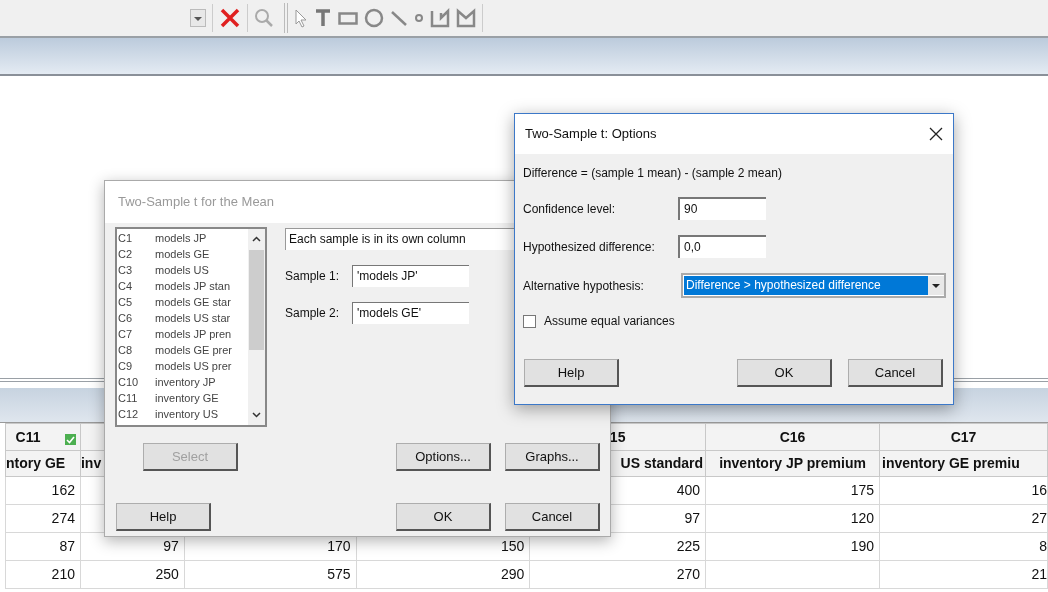 This screenshot has width=1048, height=592. Describe the element at coordinates (1039, 574) in the screenshot. I see `table-cell: 21` at that location.